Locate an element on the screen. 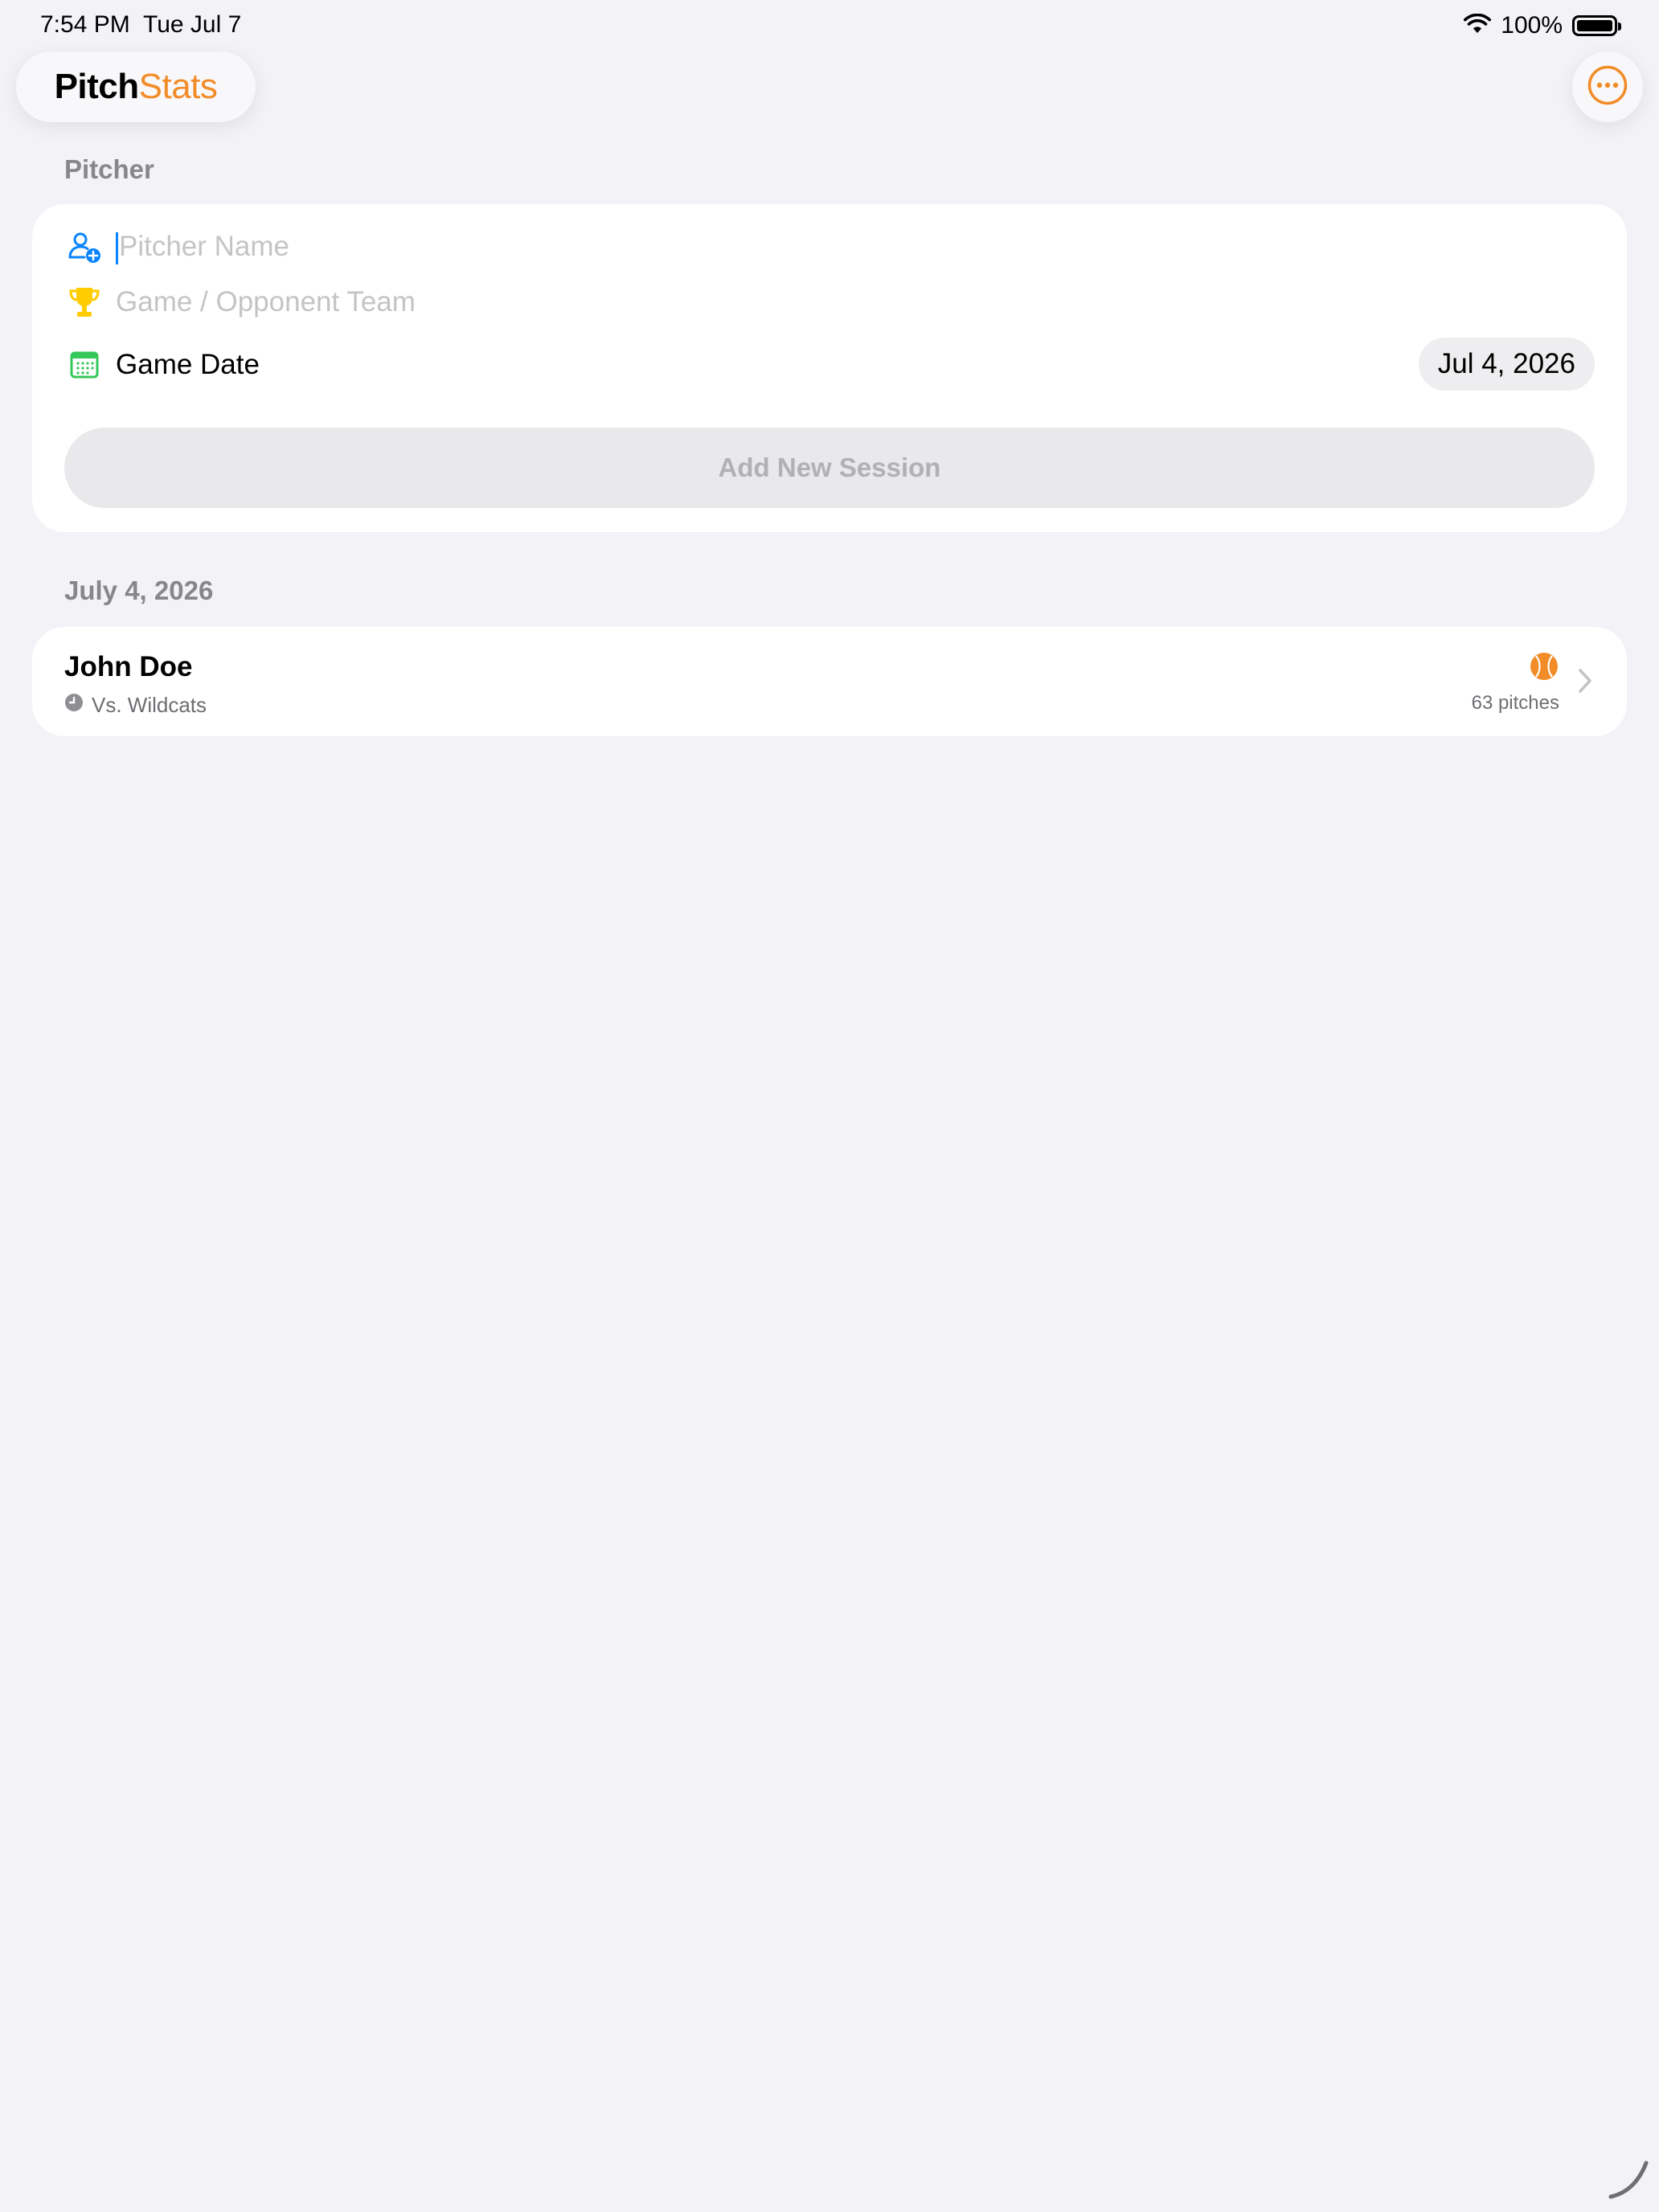 The height and width of the screenshot is (2212, 1659). session-opponent: Vs. Wildcats is located at coordinates (135, 705).